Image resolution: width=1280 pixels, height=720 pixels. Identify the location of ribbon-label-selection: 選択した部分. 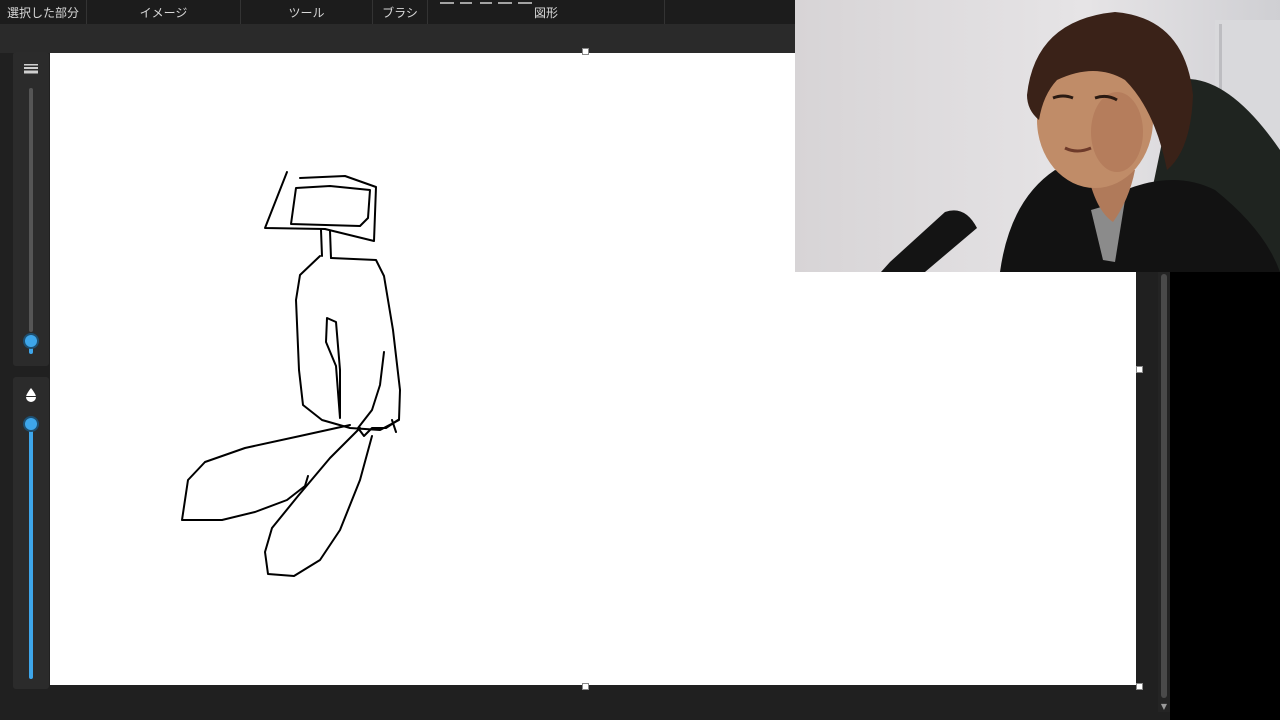
(42, 12).